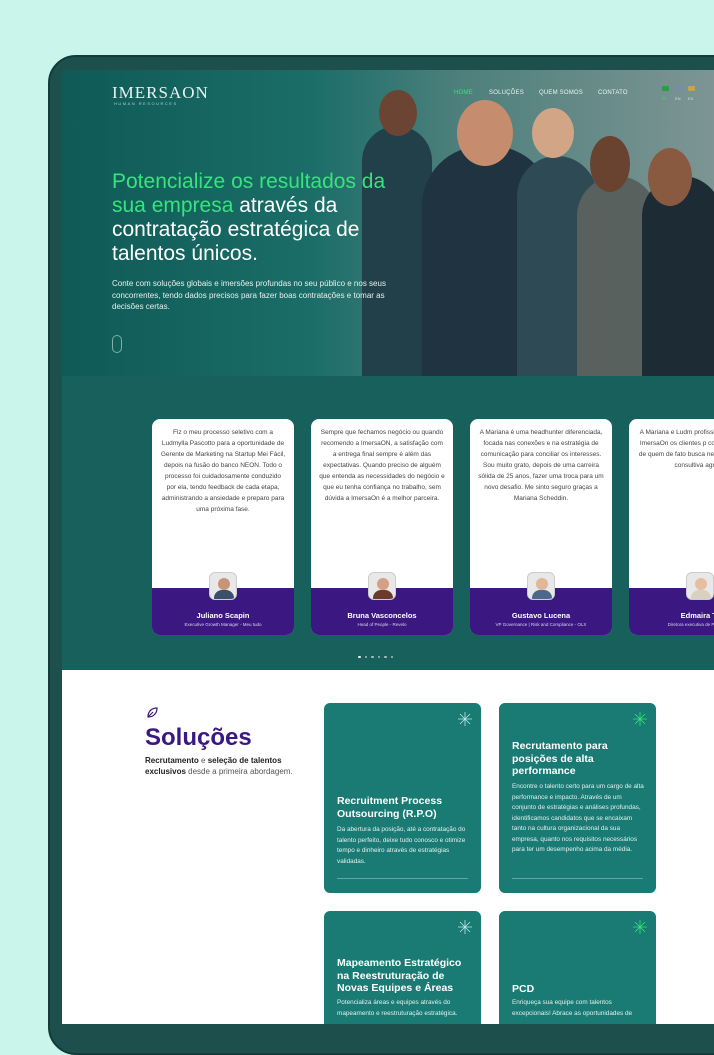 The height and width of the screenshot is (1055, 714). Describe the element at coordinates (382, 615) in the screenshot. I see `testimonial-name: Bruna Vasconcelos` at that location.